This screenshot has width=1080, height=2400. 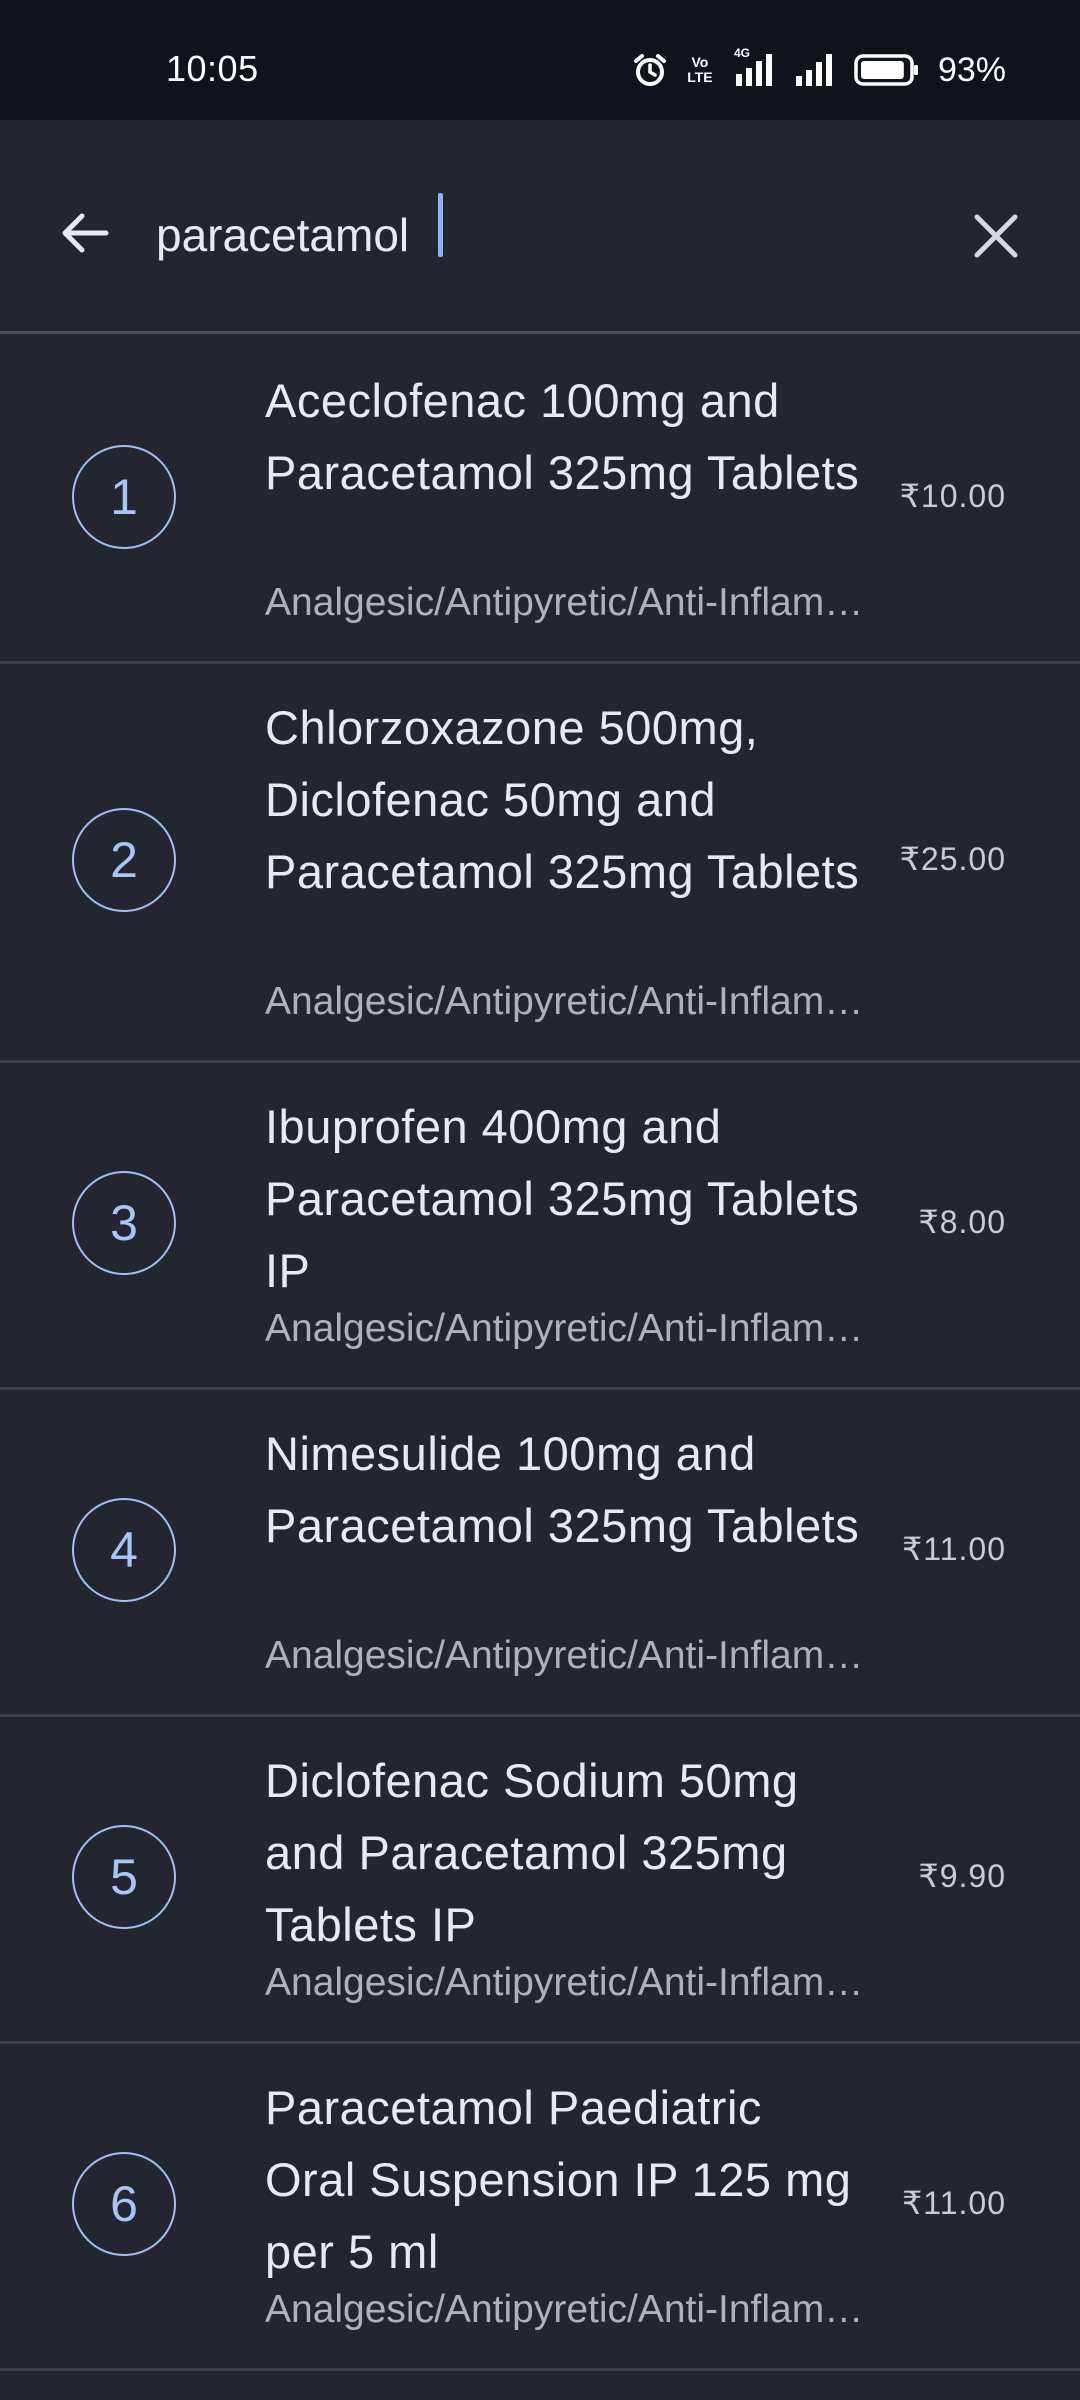 I want to click on result-index-badge: 2, so click(x=124, y=860).